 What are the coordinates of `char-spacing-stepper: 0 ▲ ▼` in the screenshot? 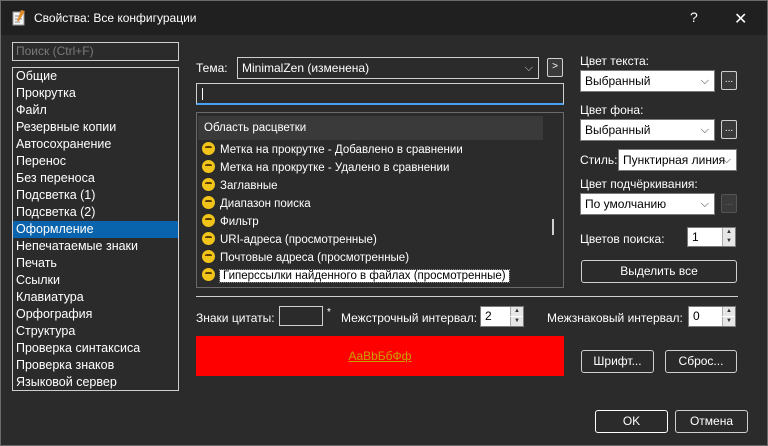 It's located at (712, 316).